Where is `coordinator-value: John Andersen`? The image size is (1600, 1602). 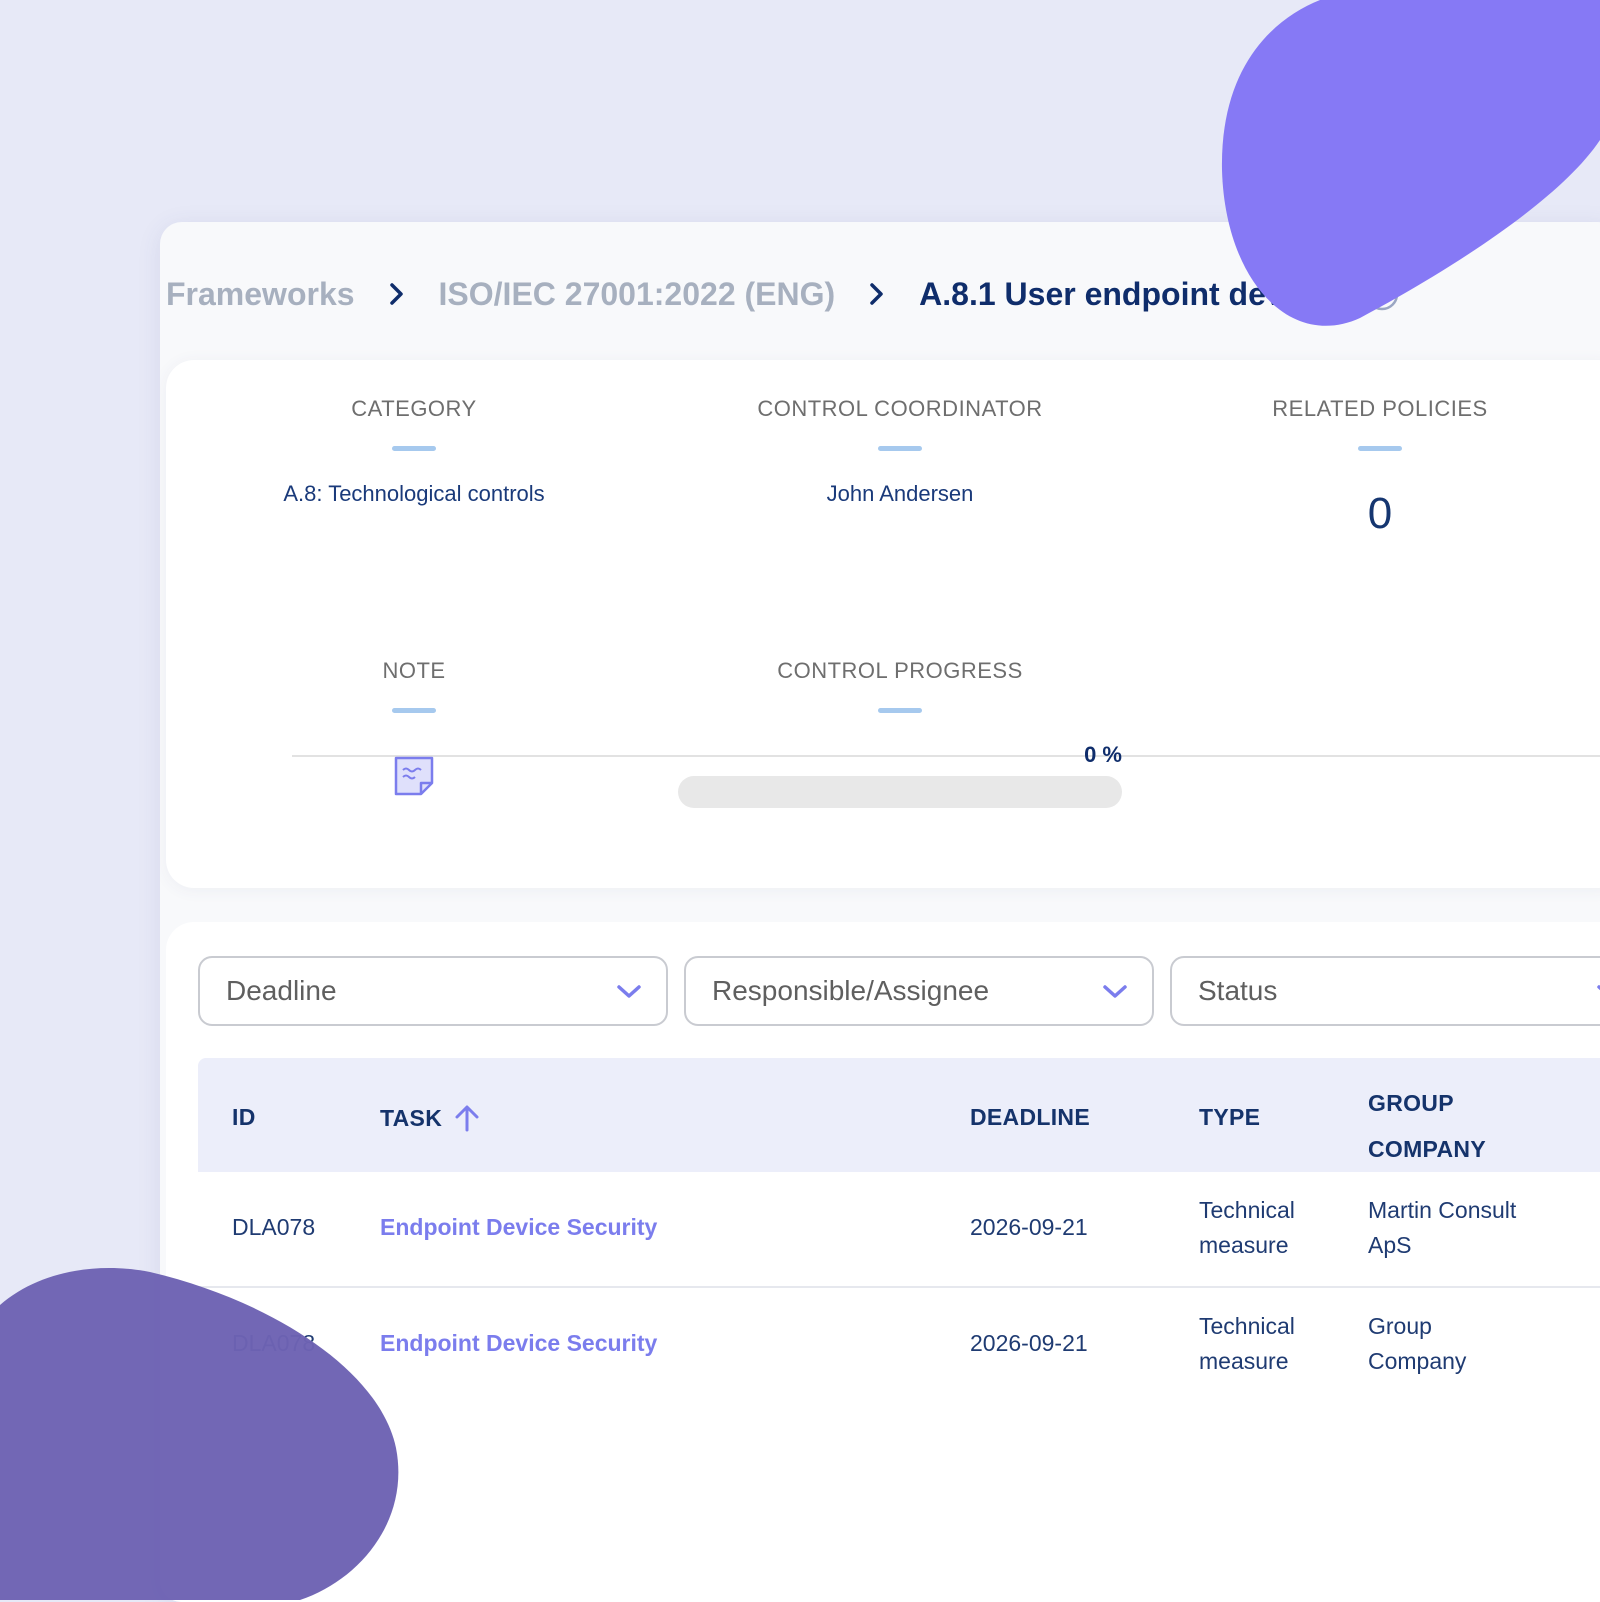
coordinator-value: John Andersen is located at coordinates (900, 494).